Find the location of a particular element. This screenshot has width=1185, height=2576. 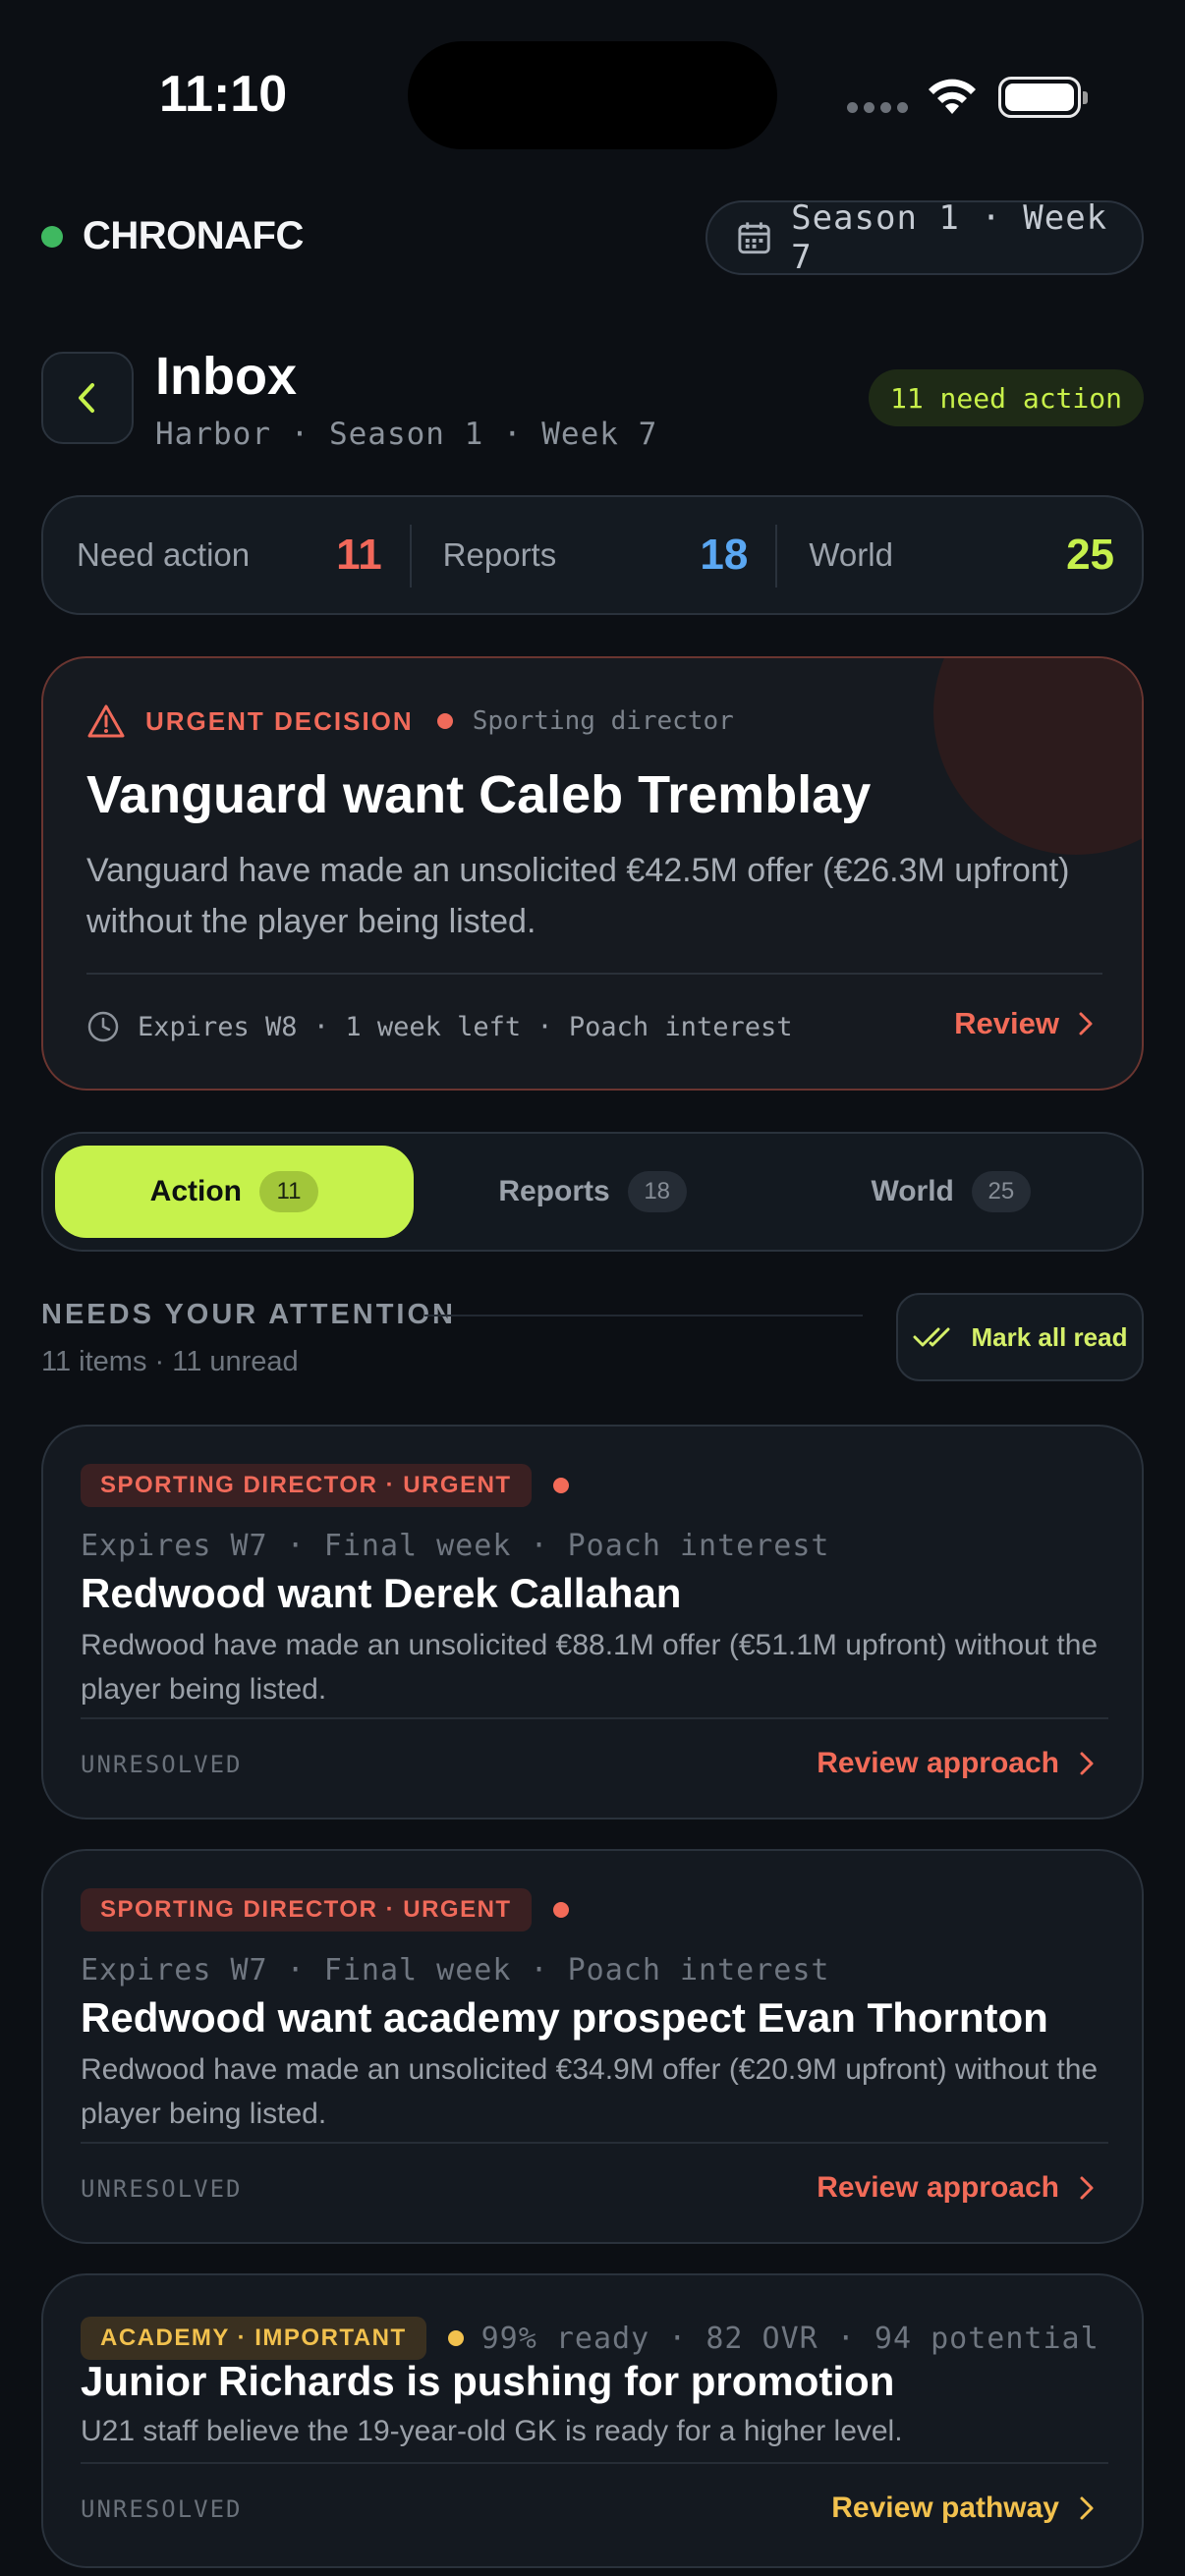

stat-value: 25 is located at coordinates (1091, 555).